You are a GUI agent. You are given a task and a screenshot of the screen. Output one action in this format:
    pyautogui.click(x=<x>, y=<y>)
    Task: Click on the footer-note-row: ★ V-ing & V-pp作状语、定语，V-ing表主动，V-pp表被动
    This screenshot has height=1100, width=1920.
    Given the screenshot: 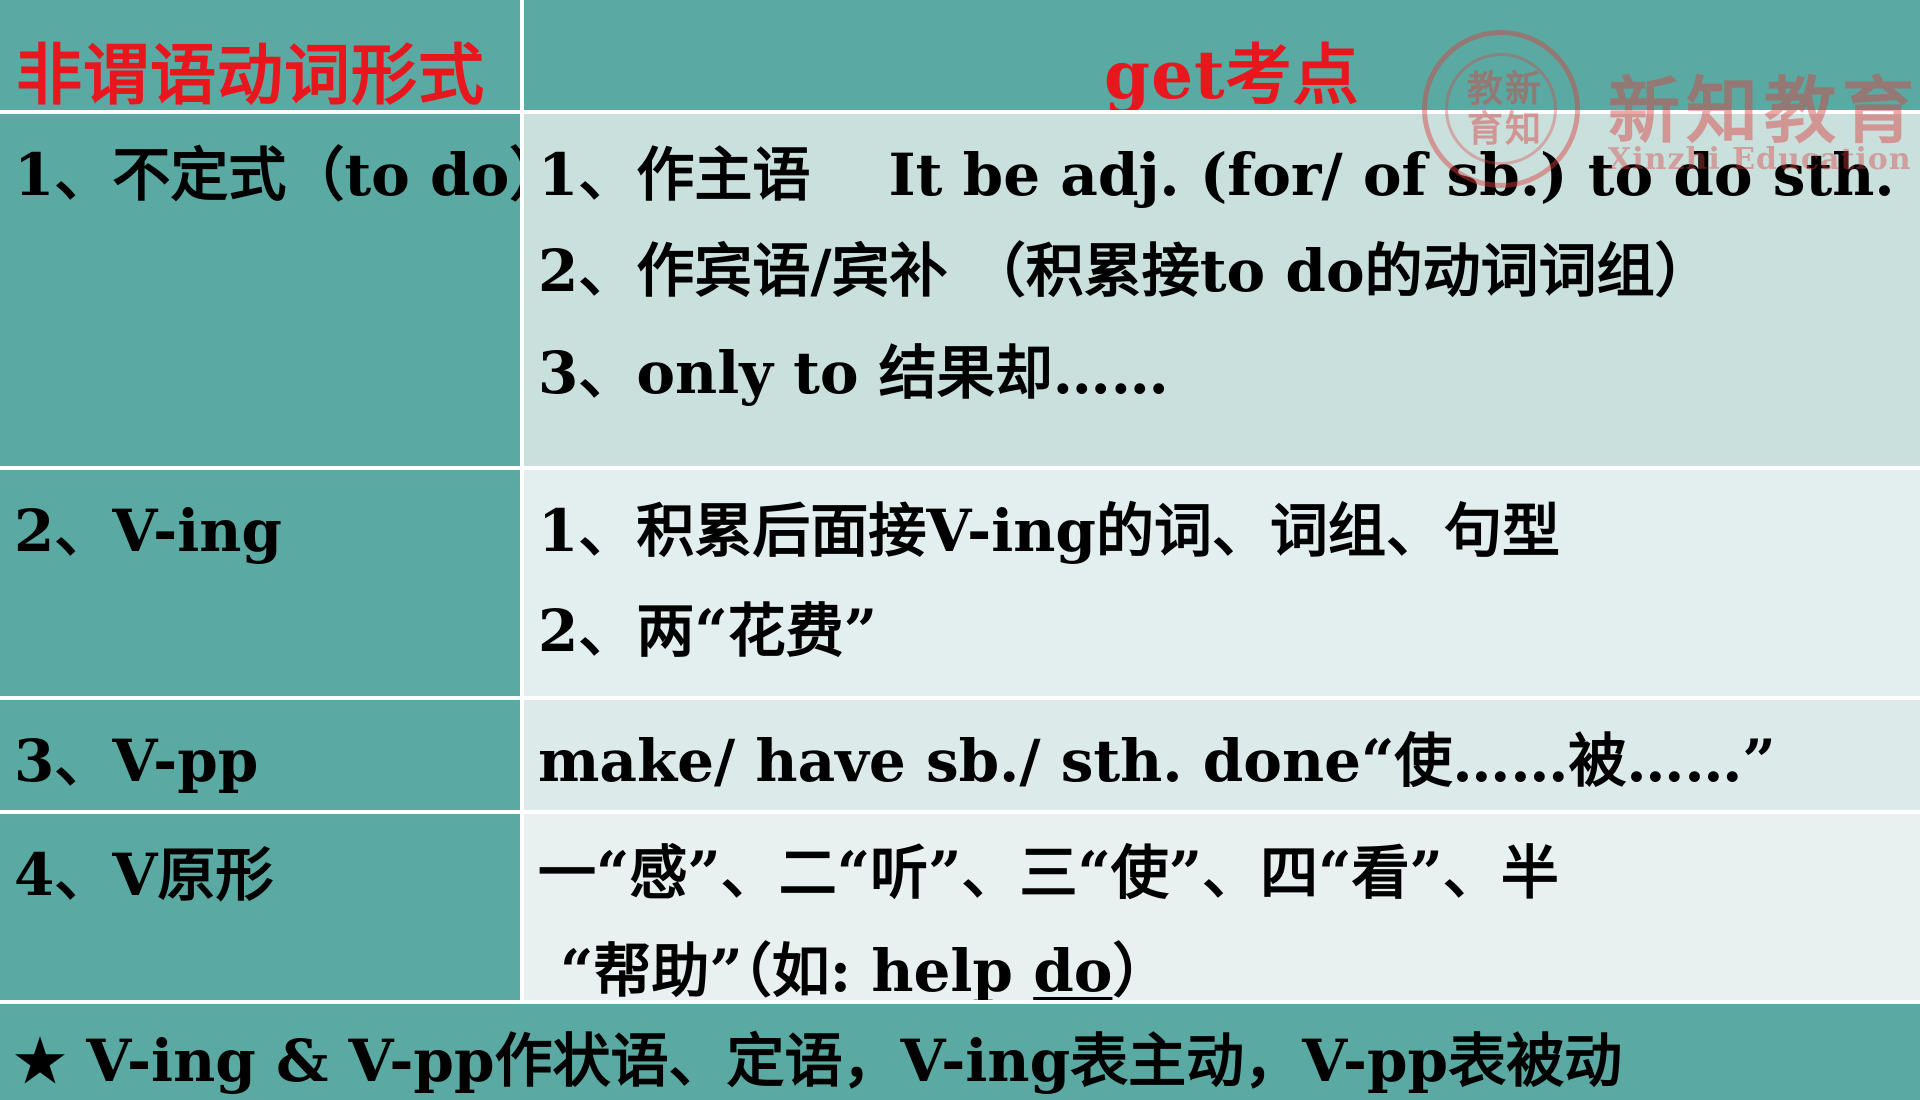 What is the action you would take?
    pyautogui.click(x=960, y=1052)
    